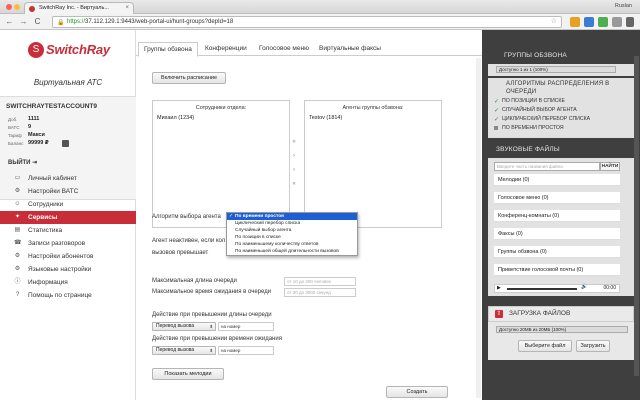  Describe the element at coordinates (246, 326) in the screenshot. I see `queue-exceed-number-input: на номер` at that location.